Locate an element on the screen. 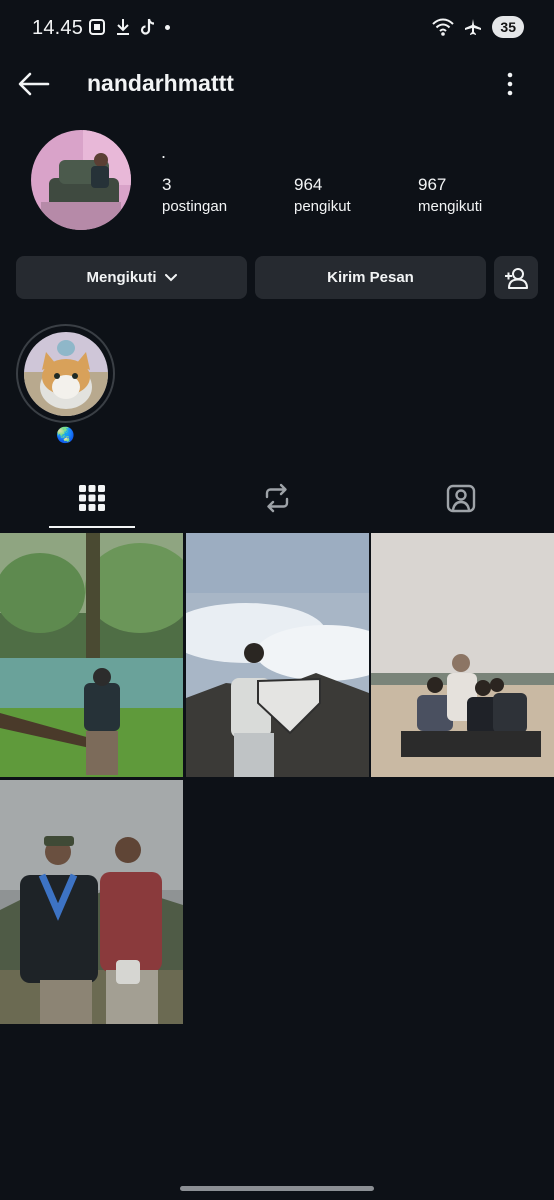 The width and height of the screenshot is (554, 1200). airplane-icon is located at coordinates (473, 27).